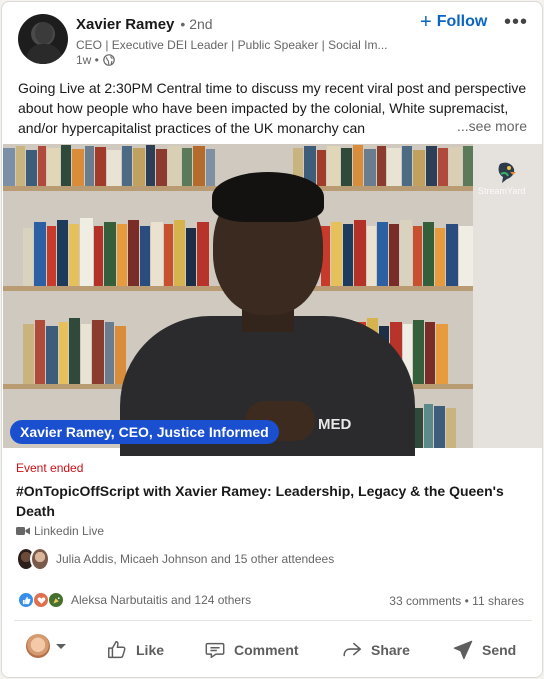 The width and height of the screenshot is (544, 679). What do you see at coordinates (462, 21) in the screenshot?
I see `follow-label: Follow` at bounding box center [462, 21].